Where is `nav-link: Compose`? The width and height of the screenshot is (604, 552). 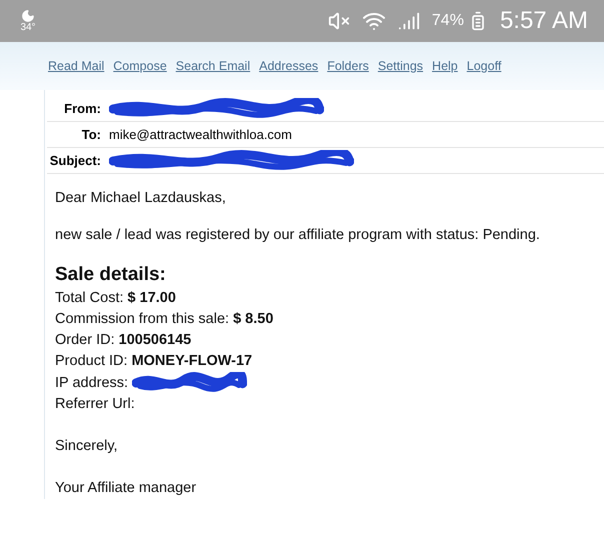
nav-link: Compose is located at coordinates (140, 66).